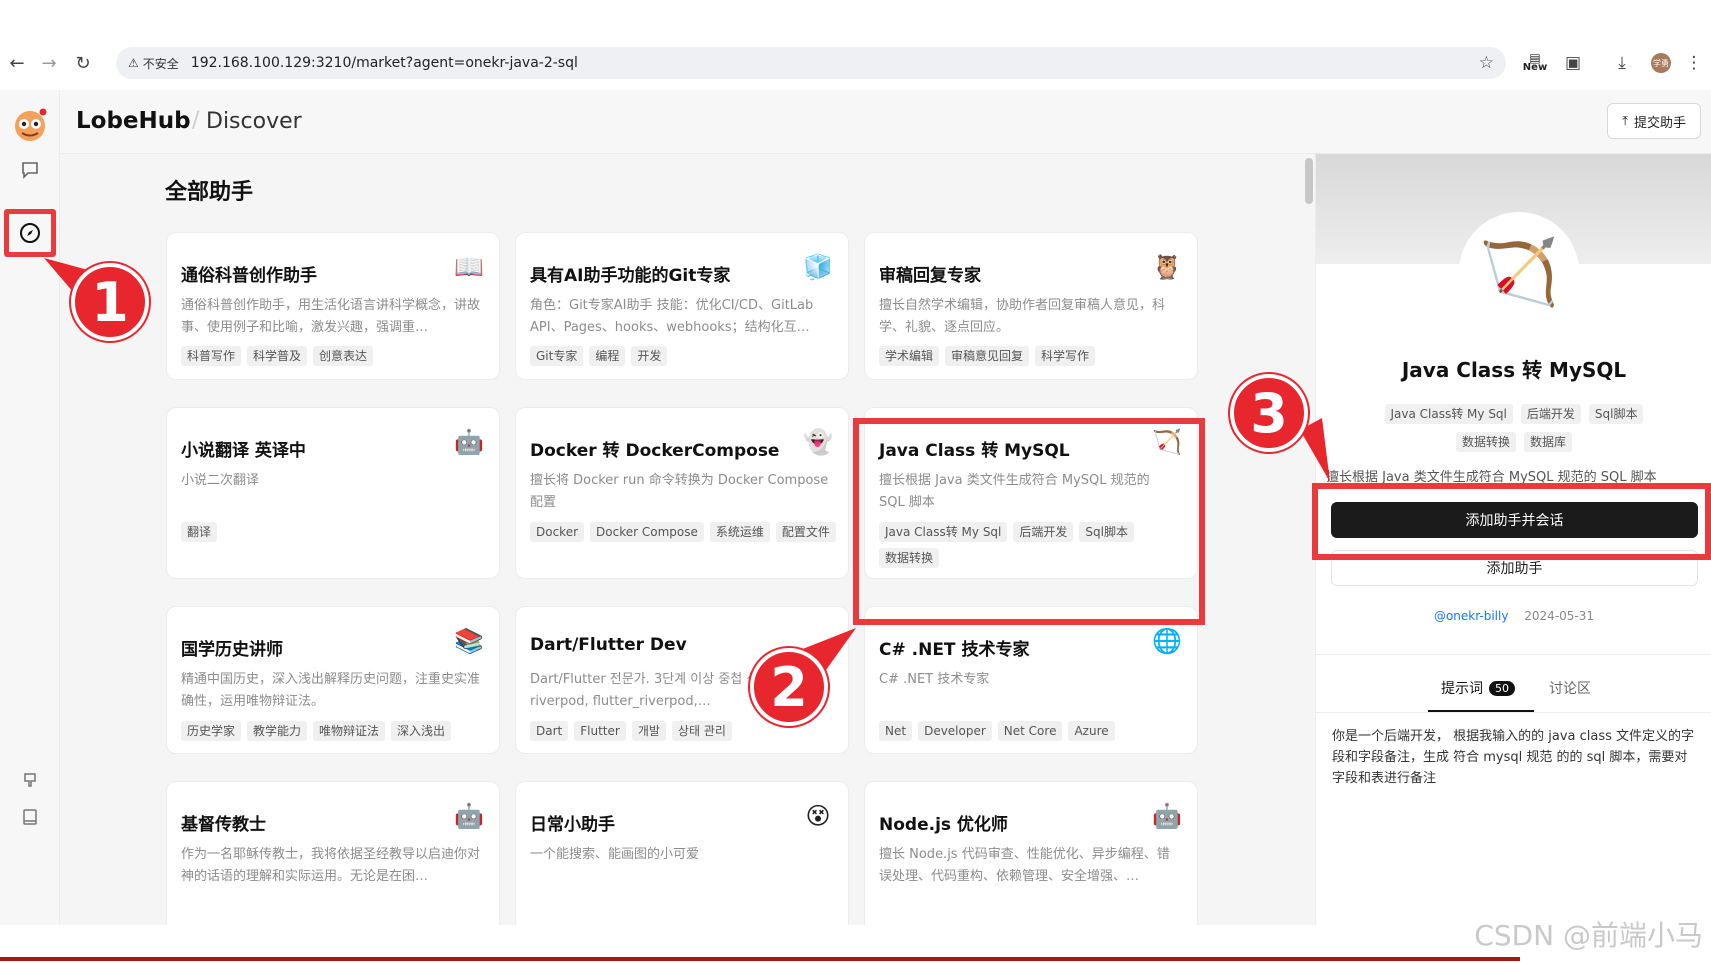 Image resolution: width=1711 pixels, height=963 pixels. I want to click on step-marker-3-number: 3, so click(1269, 413).